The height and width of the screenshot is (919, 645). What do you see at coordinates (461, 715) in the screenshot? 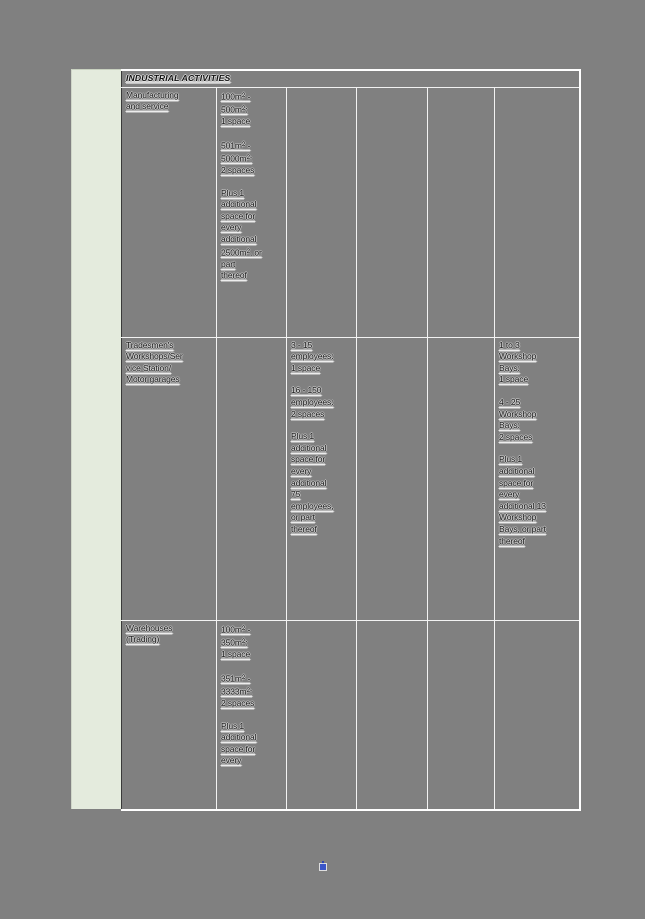
I see `cell-col5-warehouses` at bounding box center [461, 715].